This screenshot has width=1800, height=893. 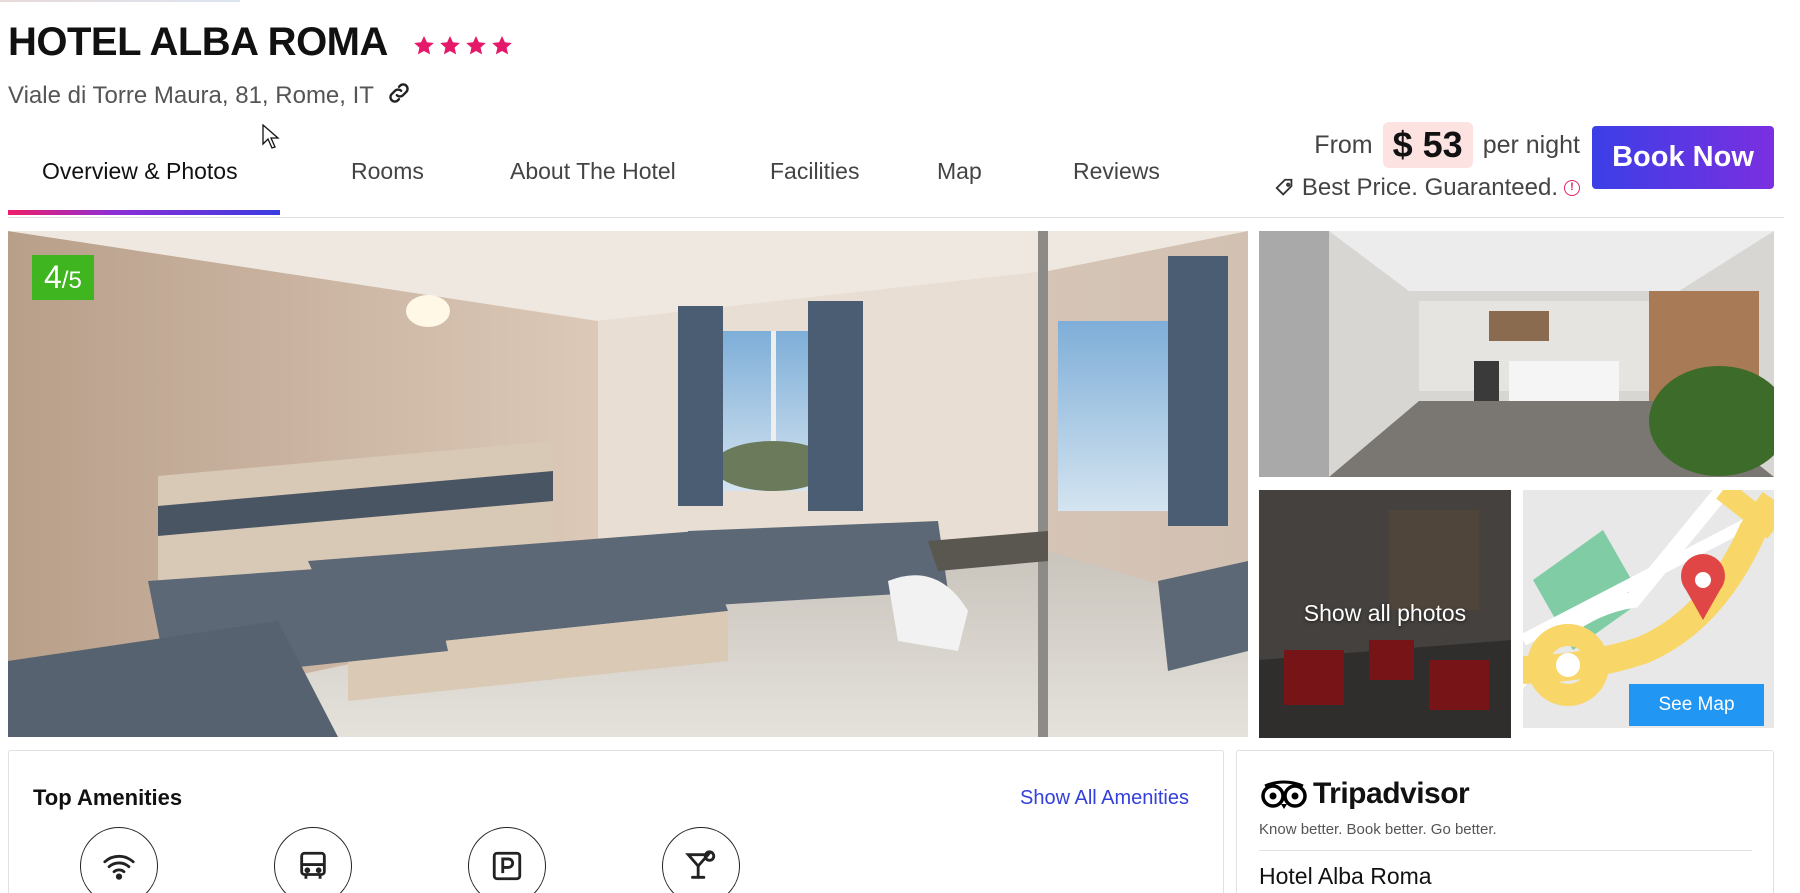 I want to click on tripadvisor-logo-text: Tripadvisor, so click(x=1391, y=793).